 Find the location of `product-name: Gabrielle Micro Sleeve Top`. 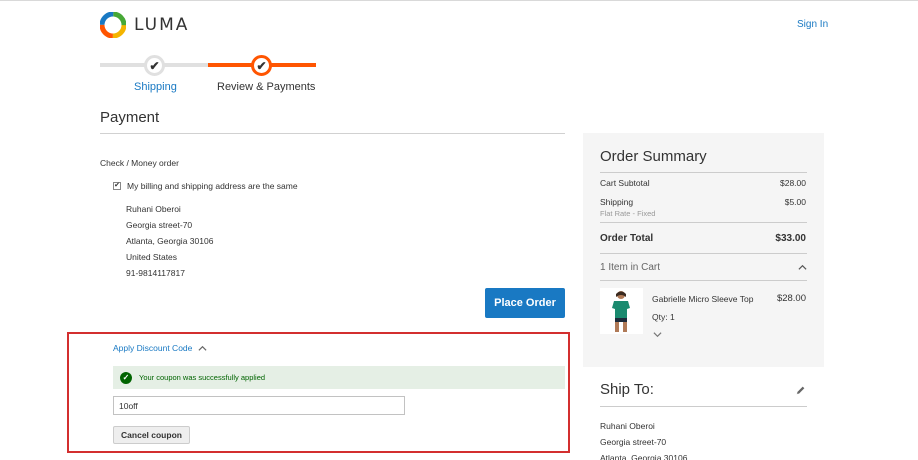

product-name: Gabrielle Micro Sleeve Top is located at coordinates (703, 299).